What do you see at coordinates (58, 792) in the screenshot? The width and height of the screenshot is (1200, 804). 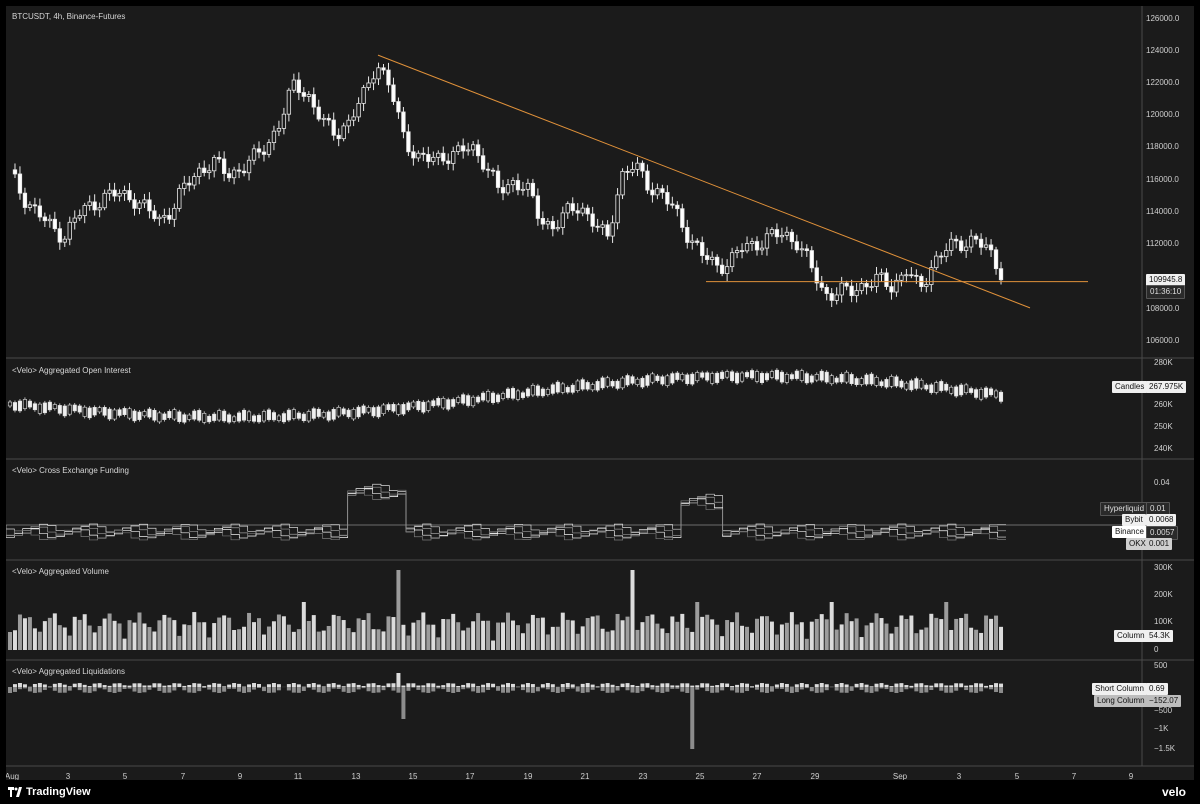 I see `tradingview-brand-text: TradingView` at bounding box center [58, 792].